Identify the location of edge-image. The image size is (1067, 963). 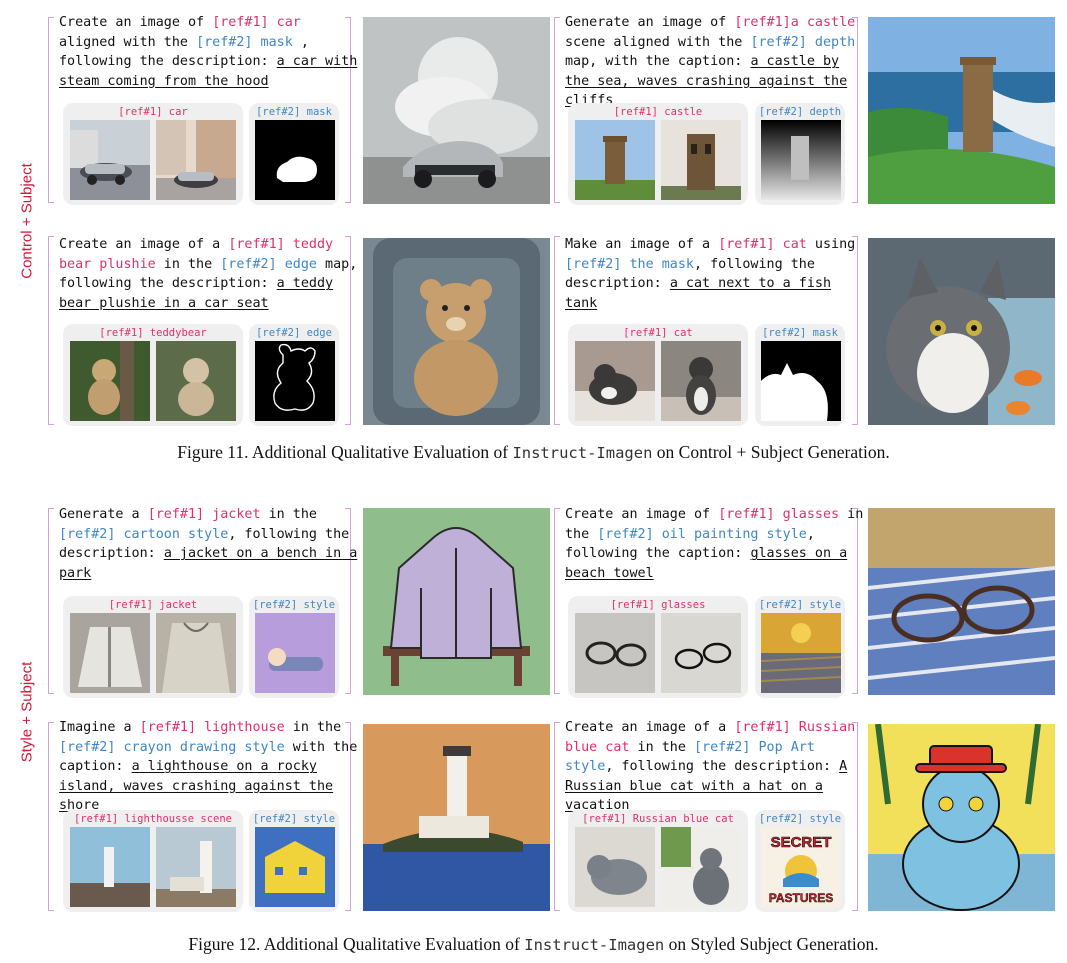
(295, 381).